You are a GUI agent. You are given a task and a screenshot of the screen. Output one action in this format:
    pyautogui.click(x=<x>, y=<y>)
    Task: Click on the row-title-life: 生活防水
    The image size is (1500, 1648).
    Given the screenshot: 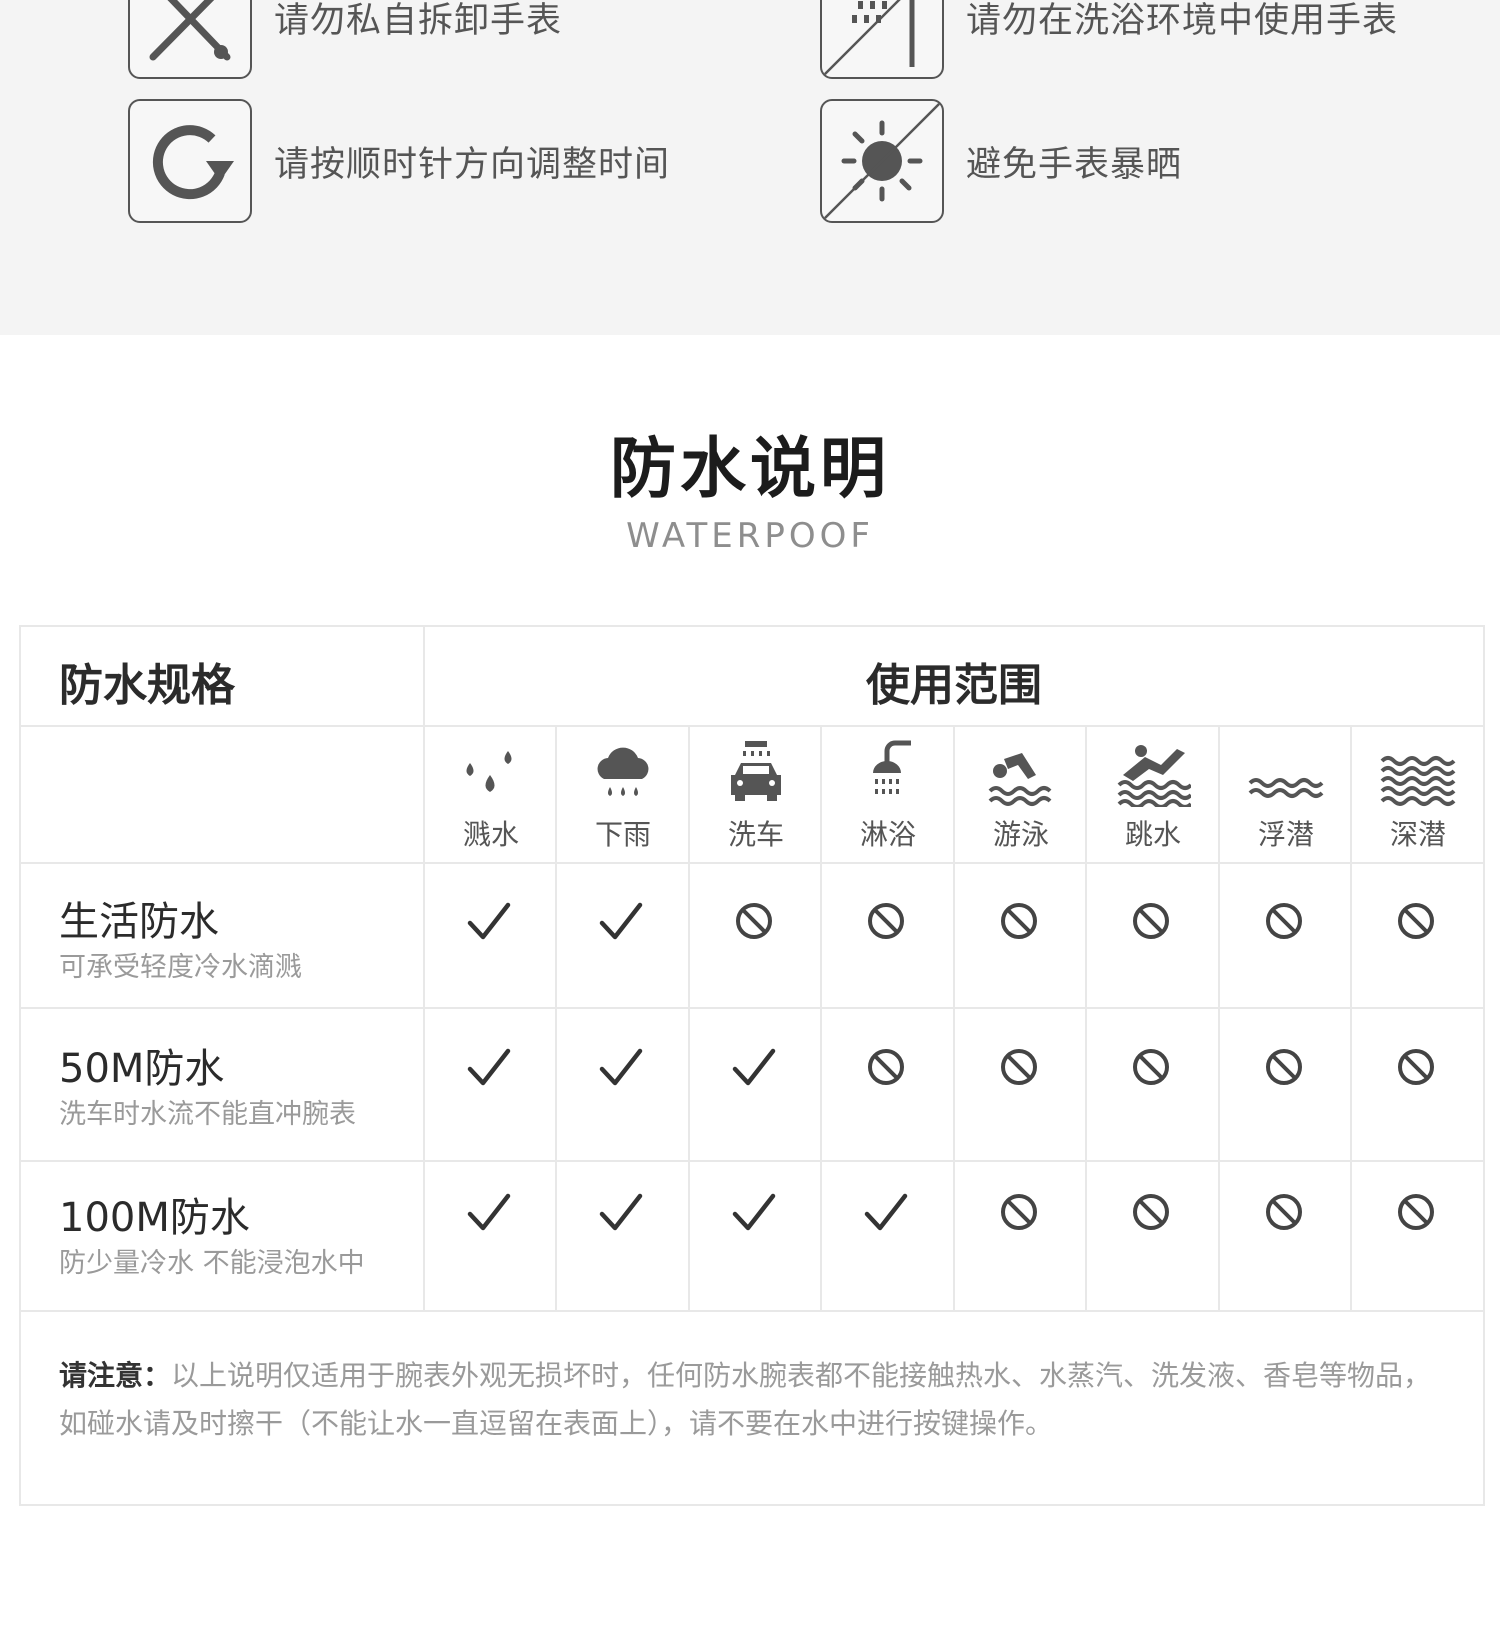 What is the action you would take?
    pyautogui.click(x=139, y=922)
    